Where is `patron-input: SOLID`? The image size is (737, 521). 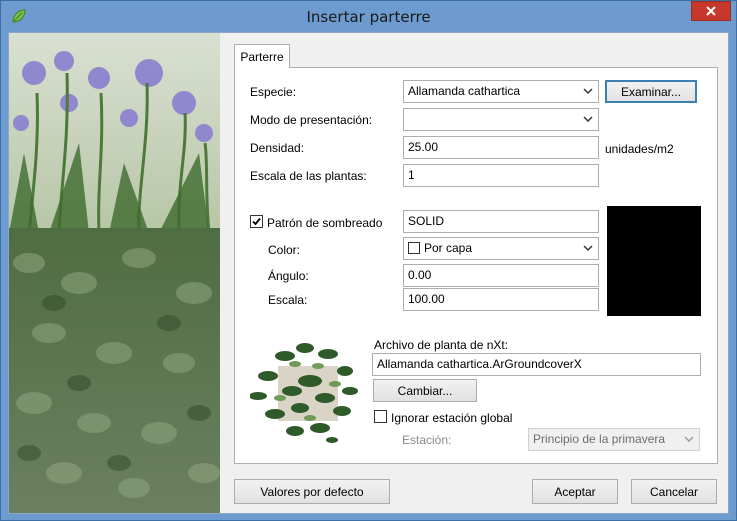
patron-input: SOLID is located at coordinates (501, 221).